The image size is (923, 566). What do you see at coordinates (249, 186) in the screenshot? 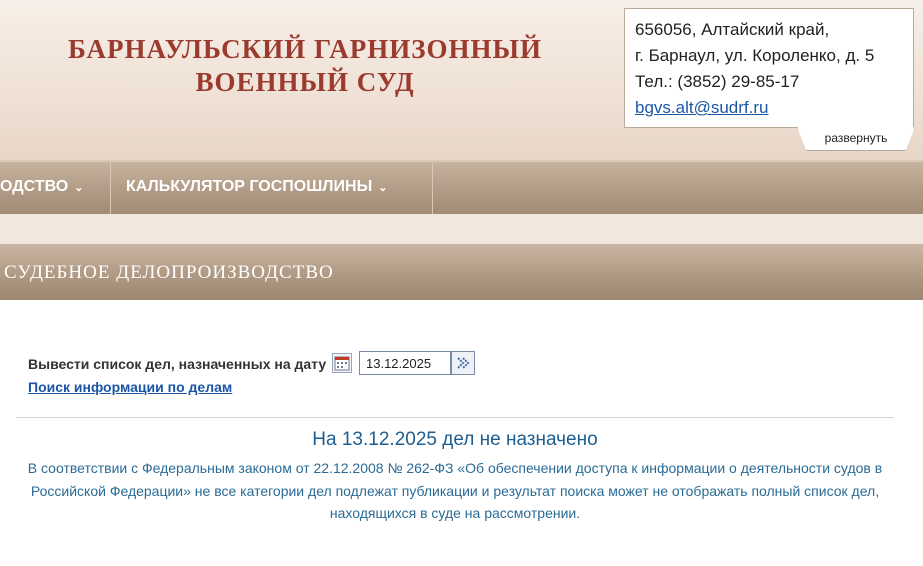
I see `nav-item-label: КАЛЬКУЛЯТОР ГОСПОШЛИНЫ` at bounding box center [249, 186].